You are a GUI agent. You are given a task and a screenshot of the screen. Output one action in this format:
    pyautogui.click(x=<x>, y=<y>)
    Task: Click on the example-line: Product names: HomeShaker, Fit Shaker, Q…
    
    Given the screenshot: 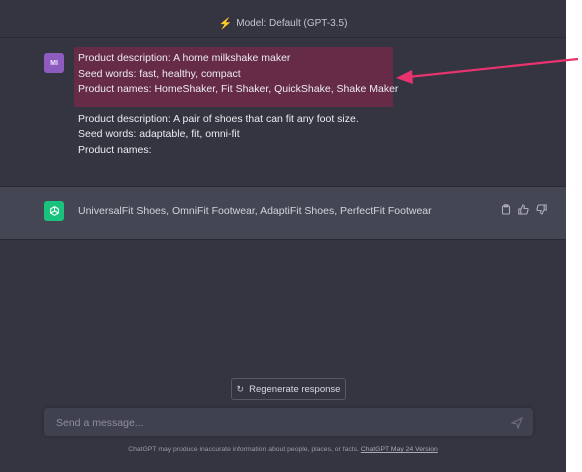 What is the action you would take?
    pyautogui.click(x=238, y=89)
    